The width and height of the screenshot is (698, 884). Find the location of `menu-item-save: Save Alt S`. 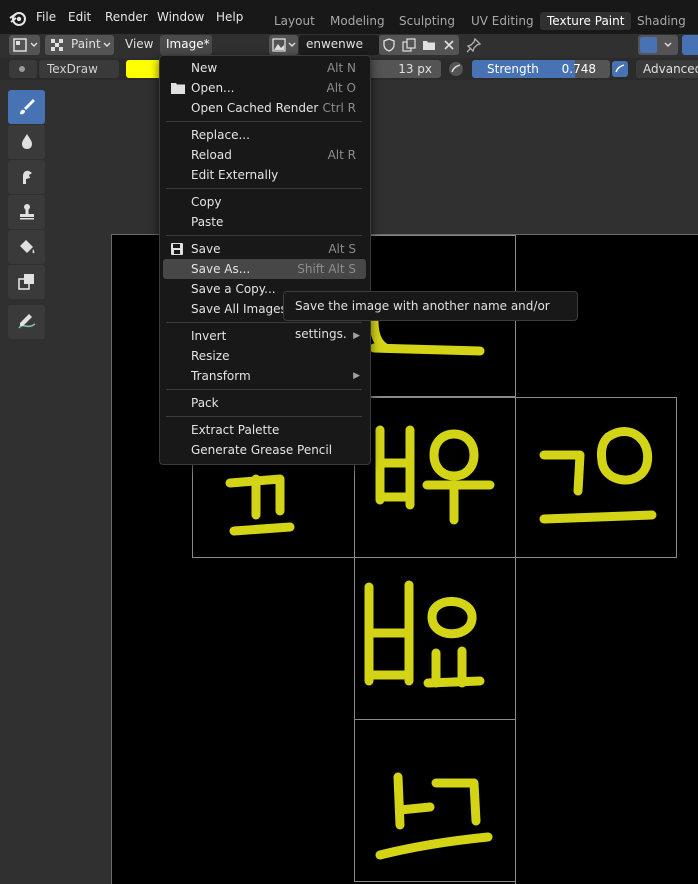

menu-item-save: Save Alt S is located at coordinates (264, 249).